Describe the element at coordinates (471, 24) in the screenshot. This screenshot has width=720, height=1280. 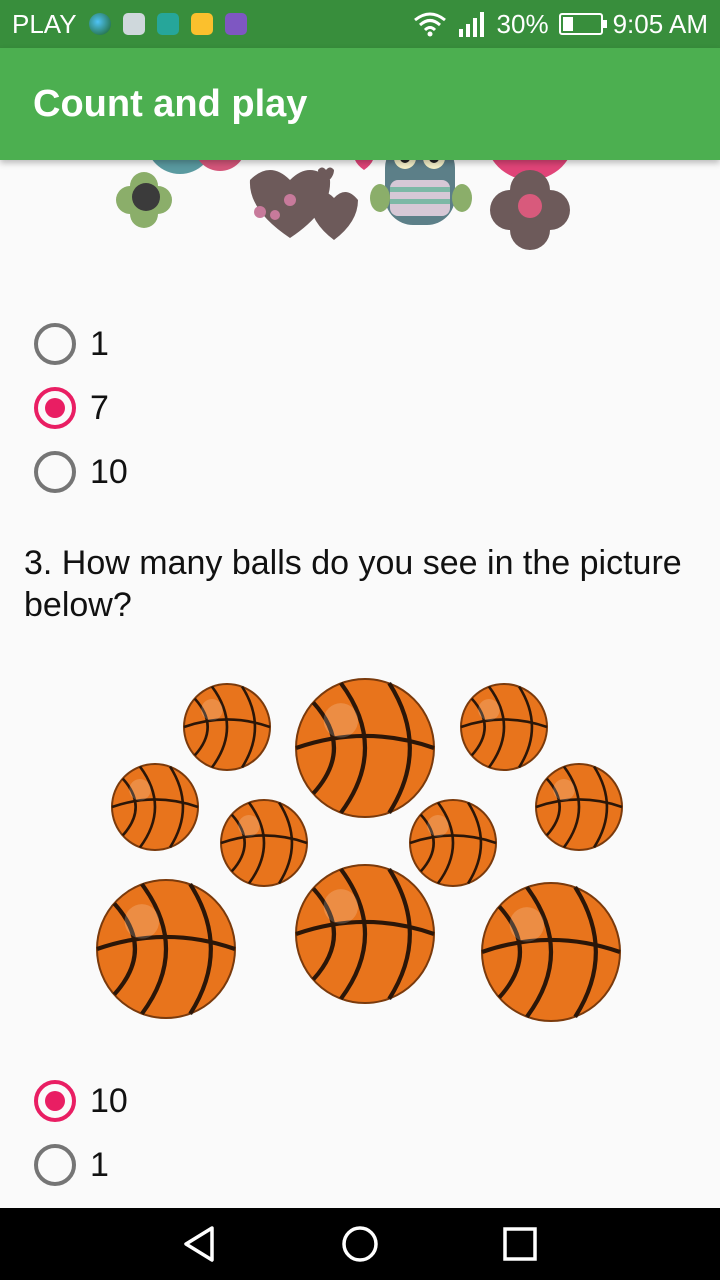
I see `signal-icon` at that location.